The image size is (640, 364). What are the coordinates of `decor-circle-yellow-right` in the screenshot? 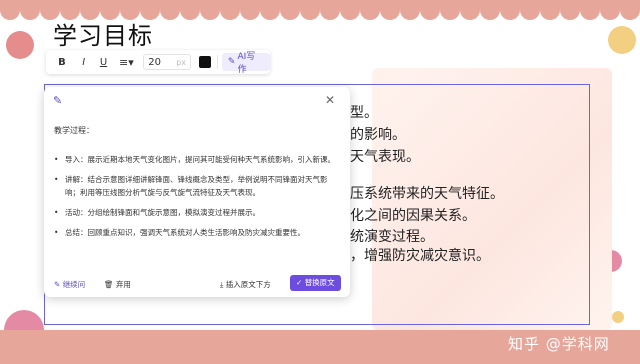 It's located at (622, 40).